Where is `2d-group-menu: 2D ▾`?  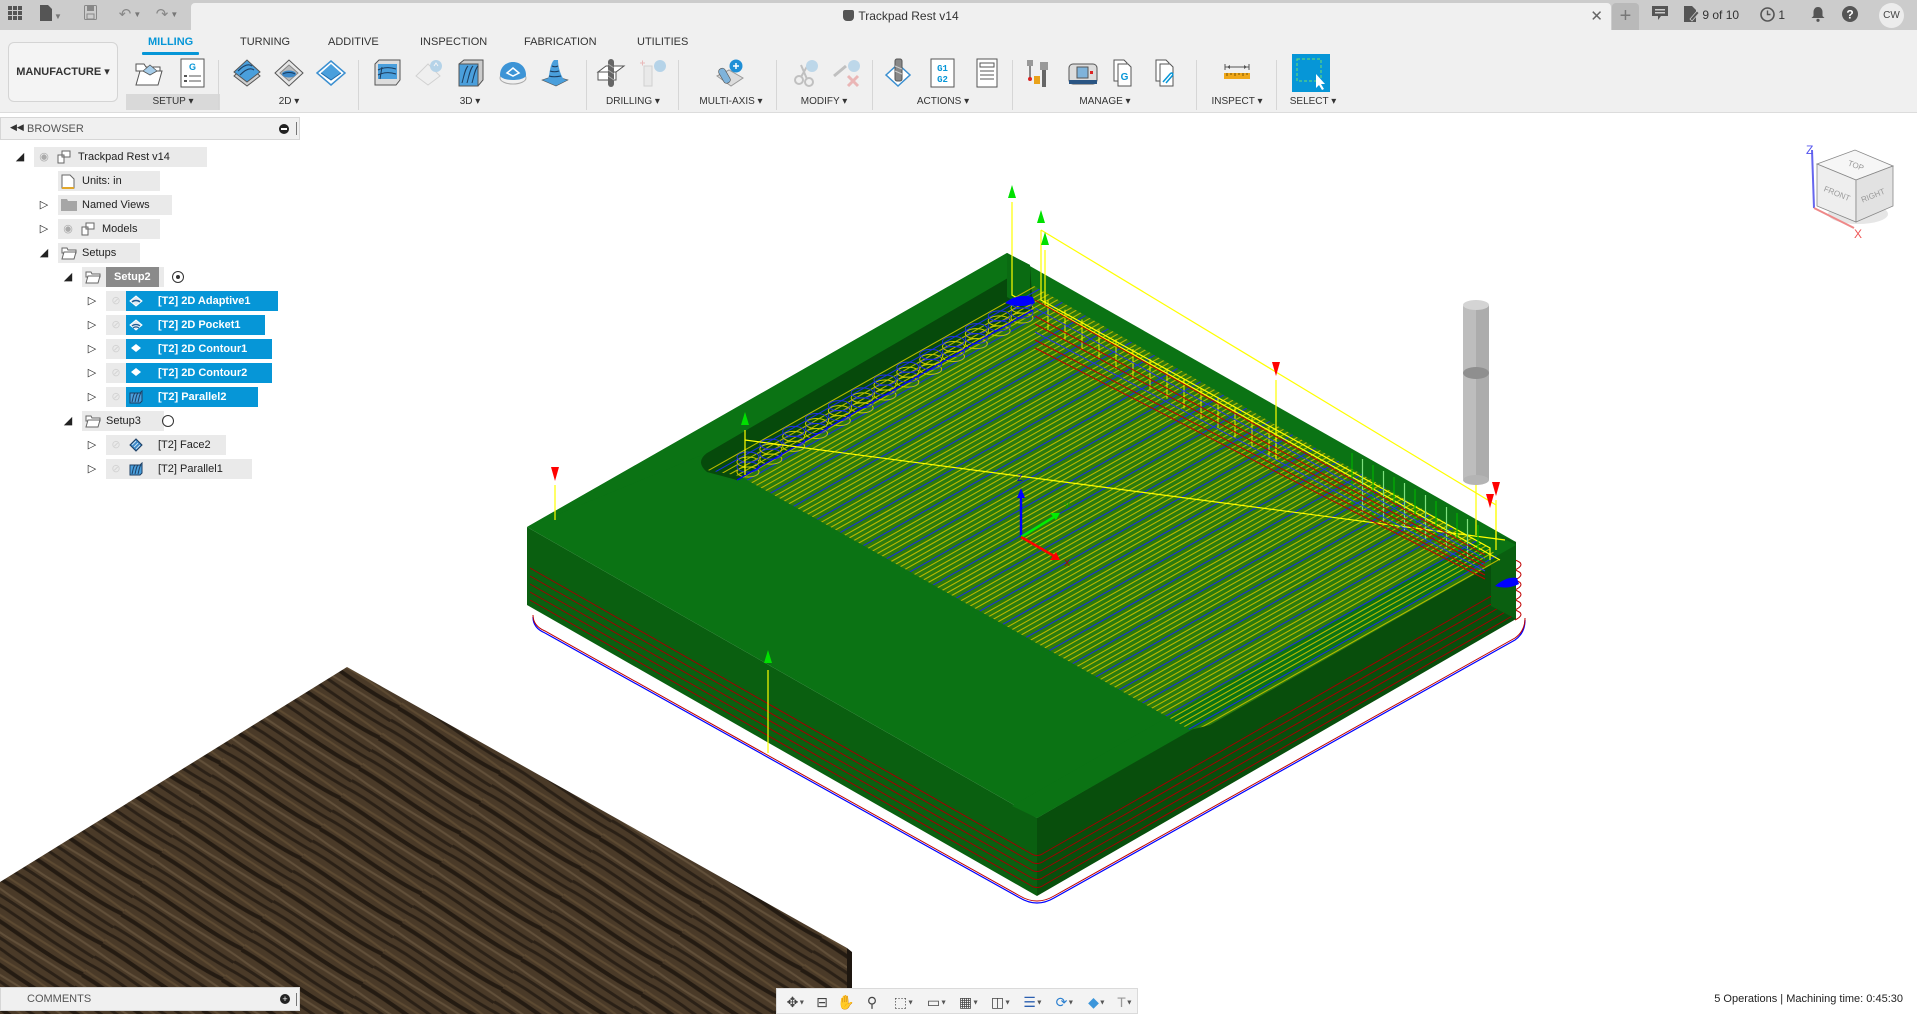 2d-group-menu: 2D ▾ is located at coordinates (289, 102).